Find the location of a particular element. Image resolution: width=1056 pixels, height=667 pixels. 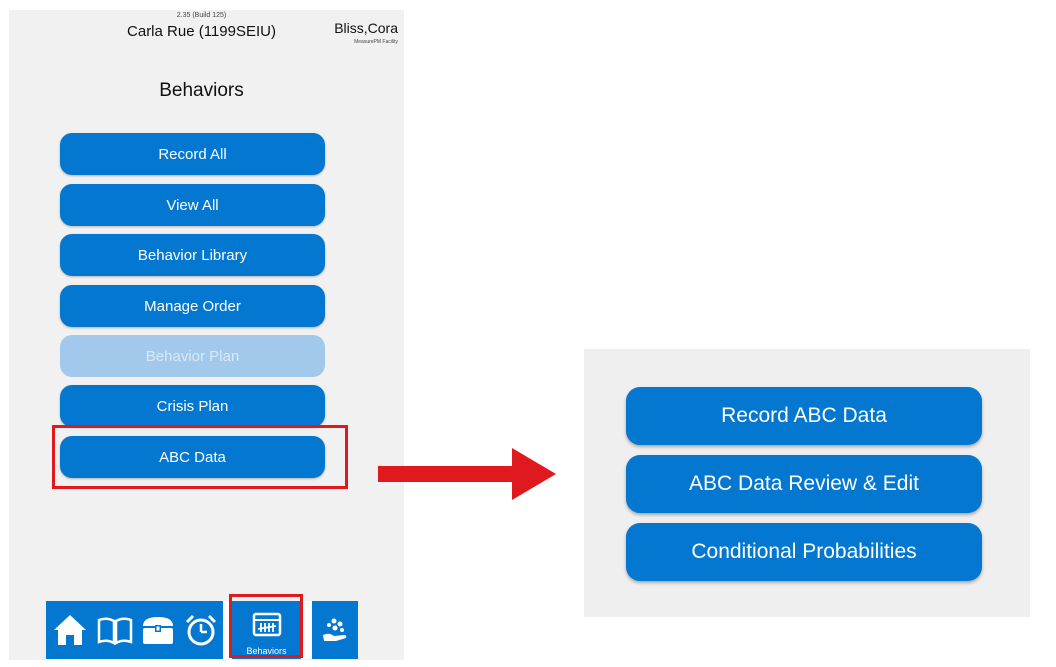

record-abc-data-button: Record ABC Data is located at coordinates (804, 416).